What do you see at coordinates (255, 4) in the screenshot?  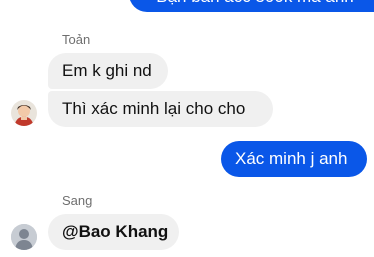 I see `message-text: Bạn bán acc 500k mà anh` at bounding box center [255, 4].